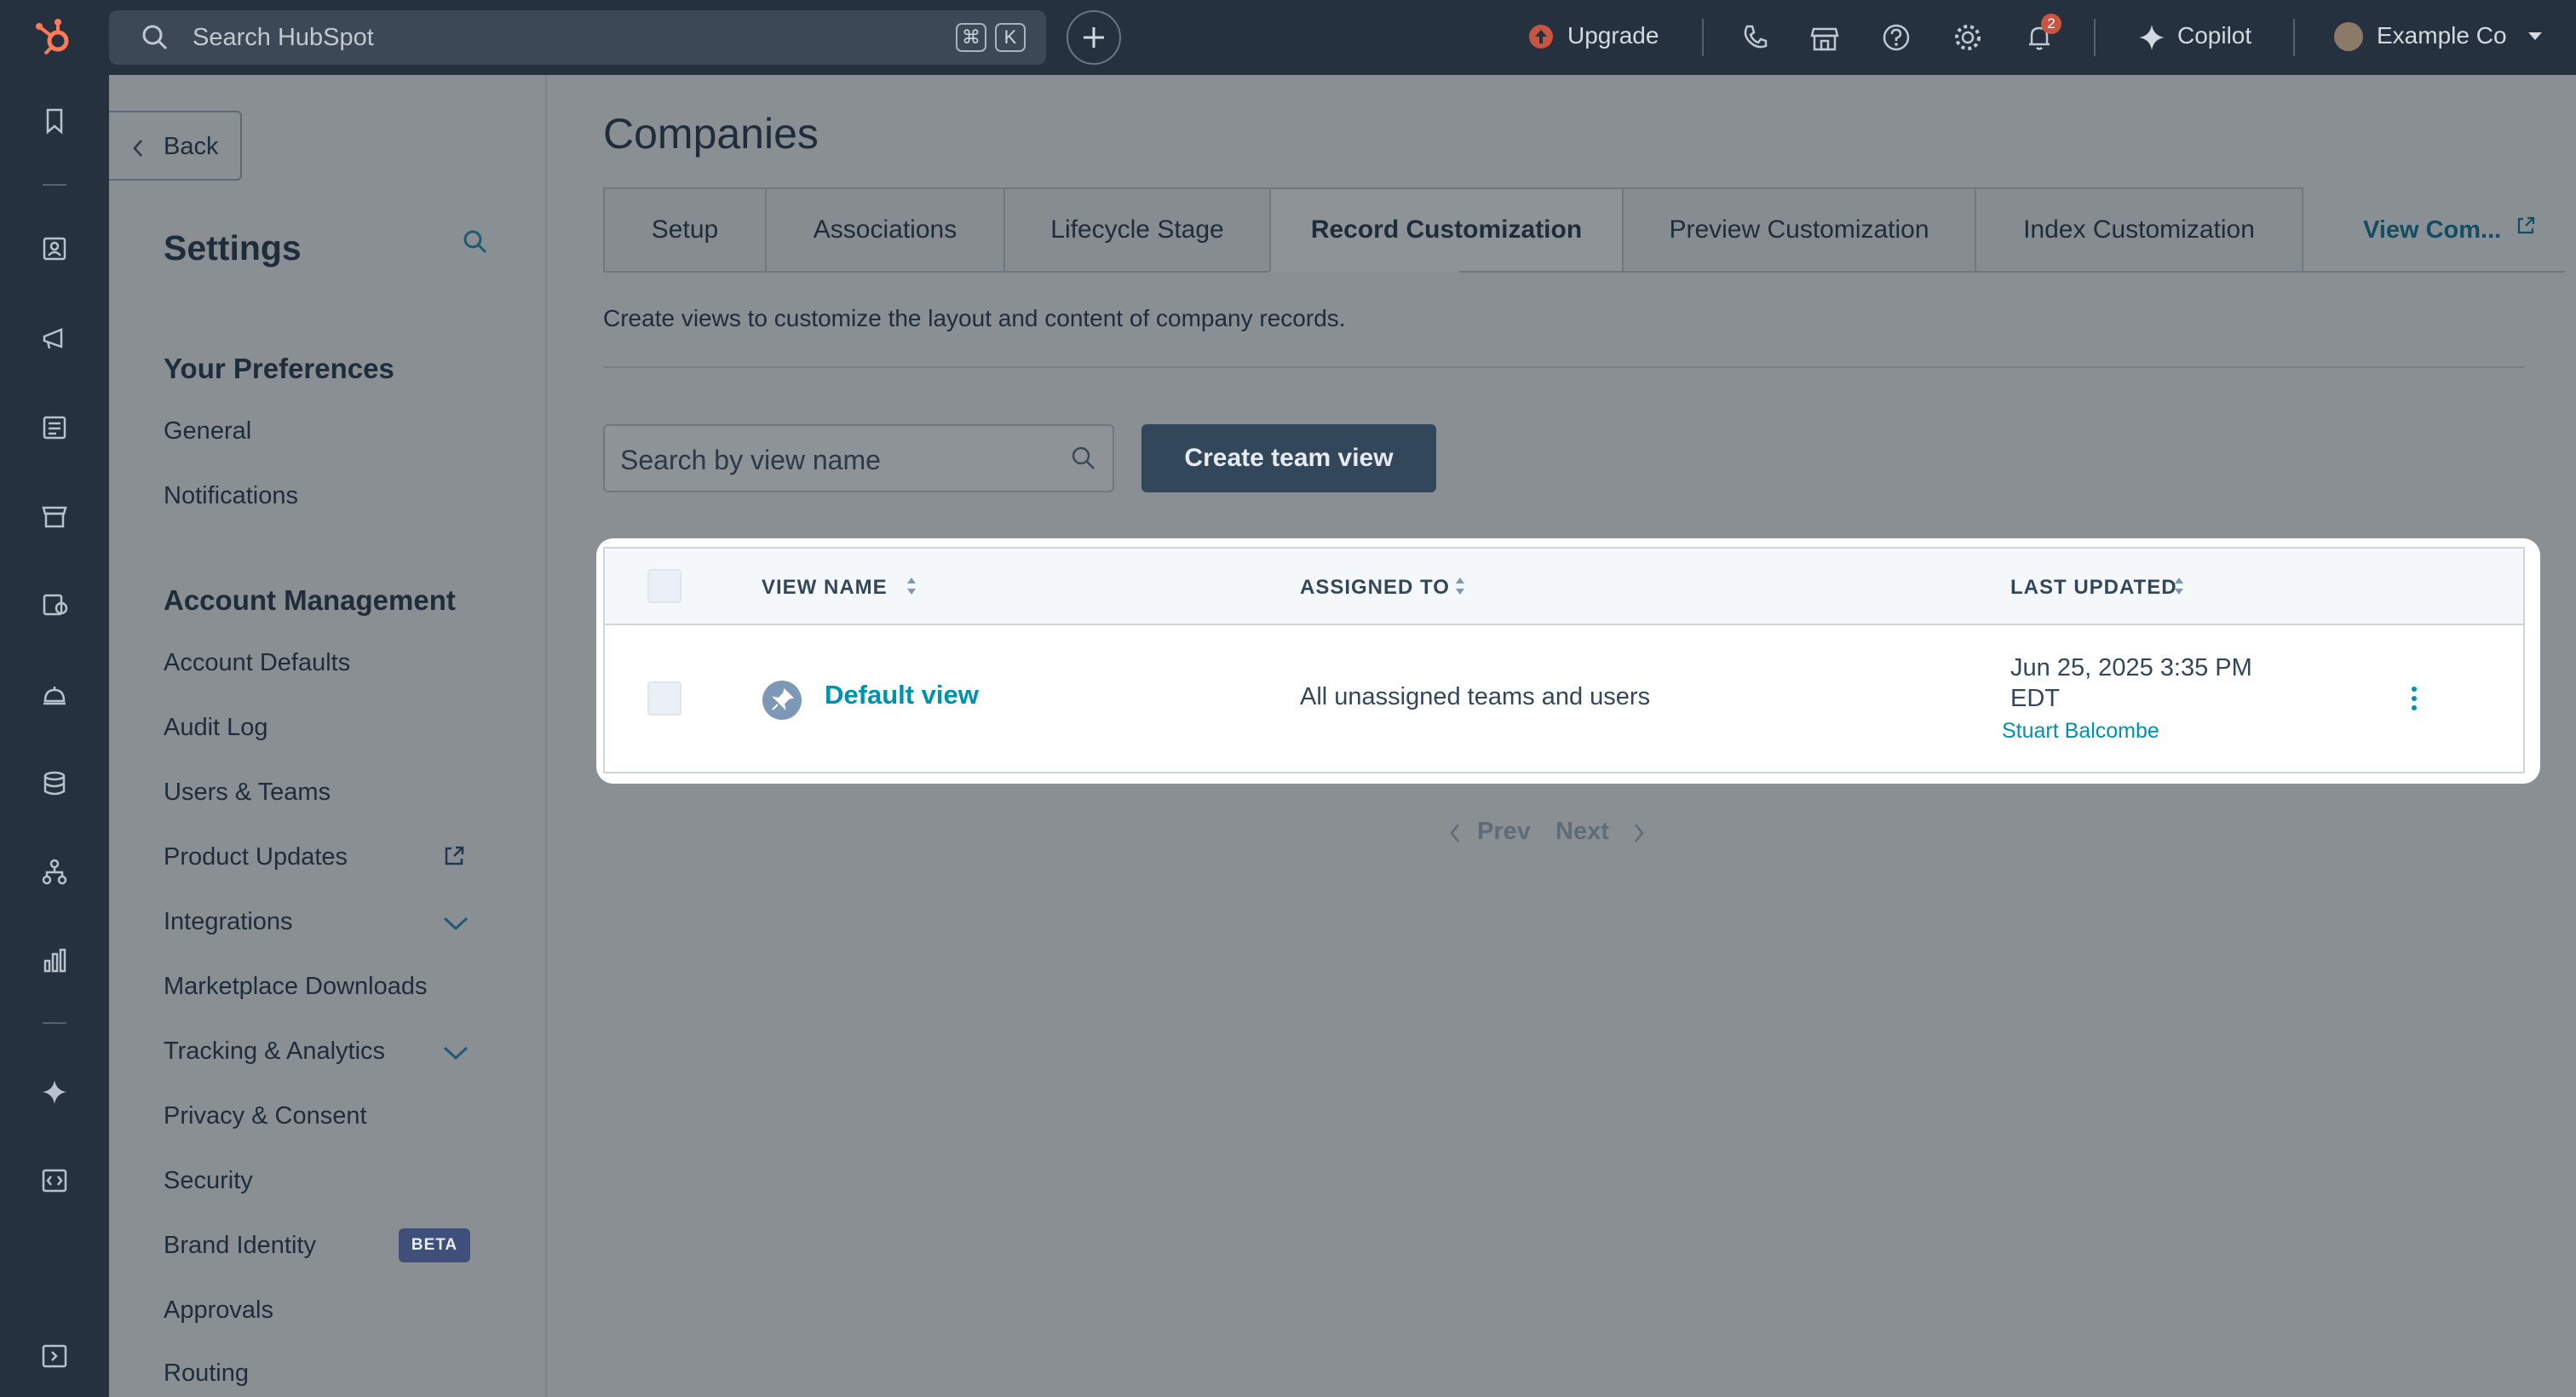  I want to click on back-label: Back, so click(191, 147).